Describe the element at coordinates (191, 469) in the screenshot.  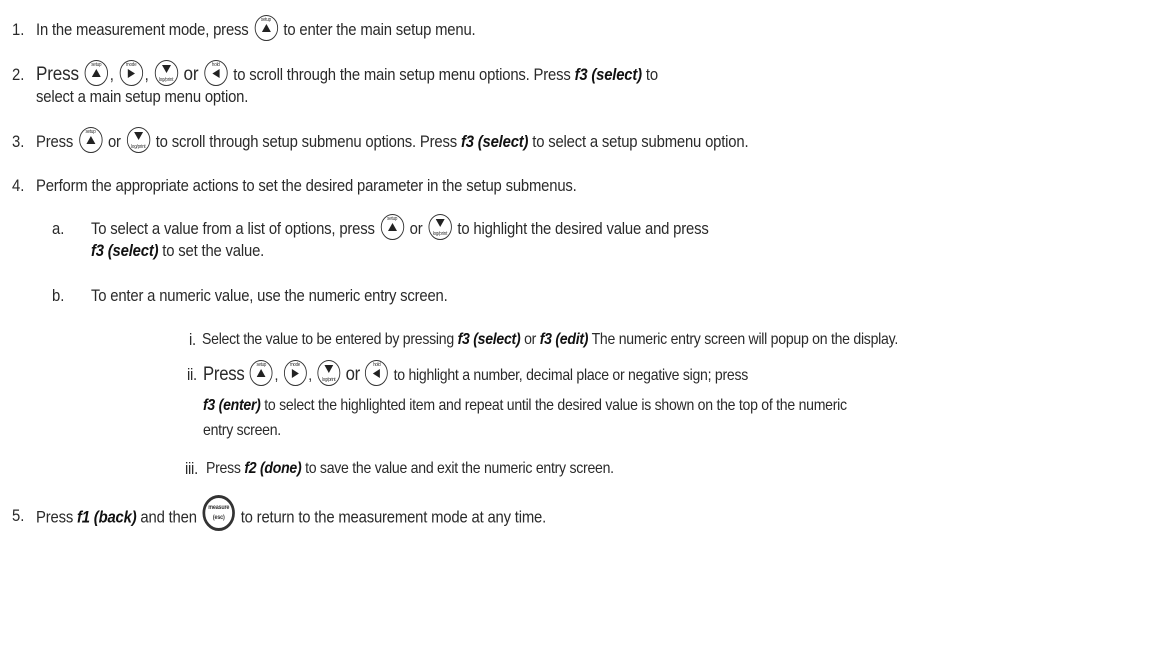
I see `step-roman: iii.` at that location.